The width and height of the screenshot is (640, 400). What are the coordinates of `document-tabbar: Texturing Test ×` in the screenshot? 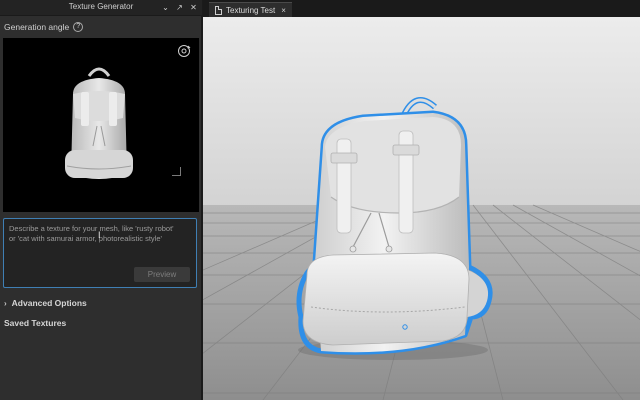 It's located at (421, 8).